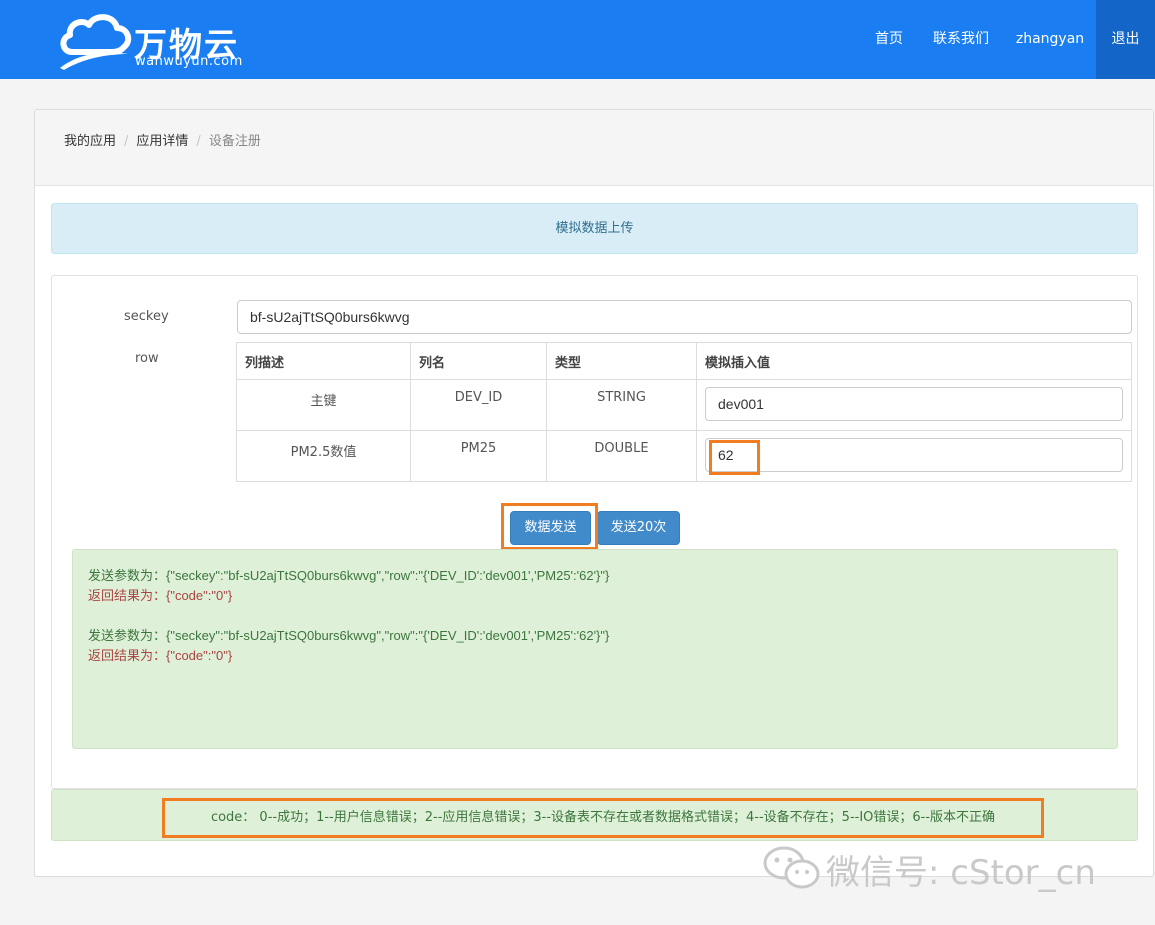 The image size is (1155, 925). I want to click on row-table: 列描述 列名 类型 模拟插入值 主键 DEV_ID STRING PM2.5数值, so click(684, 412).